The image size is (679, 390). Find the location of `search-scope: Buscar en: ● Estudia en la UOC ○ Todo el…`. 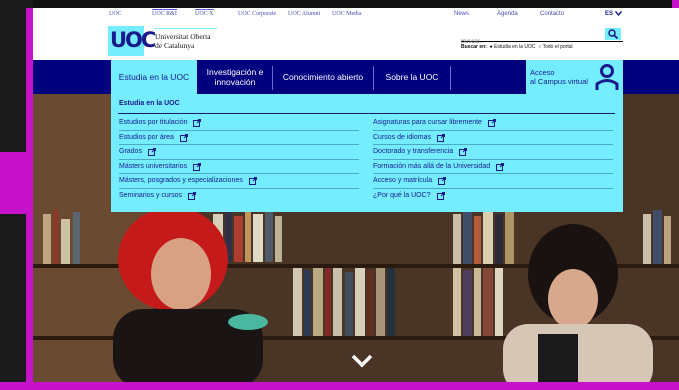

search-scope: Buscar en: ● Estudia en la UOC ○ Todo el… is located at coordinates (517, 47).